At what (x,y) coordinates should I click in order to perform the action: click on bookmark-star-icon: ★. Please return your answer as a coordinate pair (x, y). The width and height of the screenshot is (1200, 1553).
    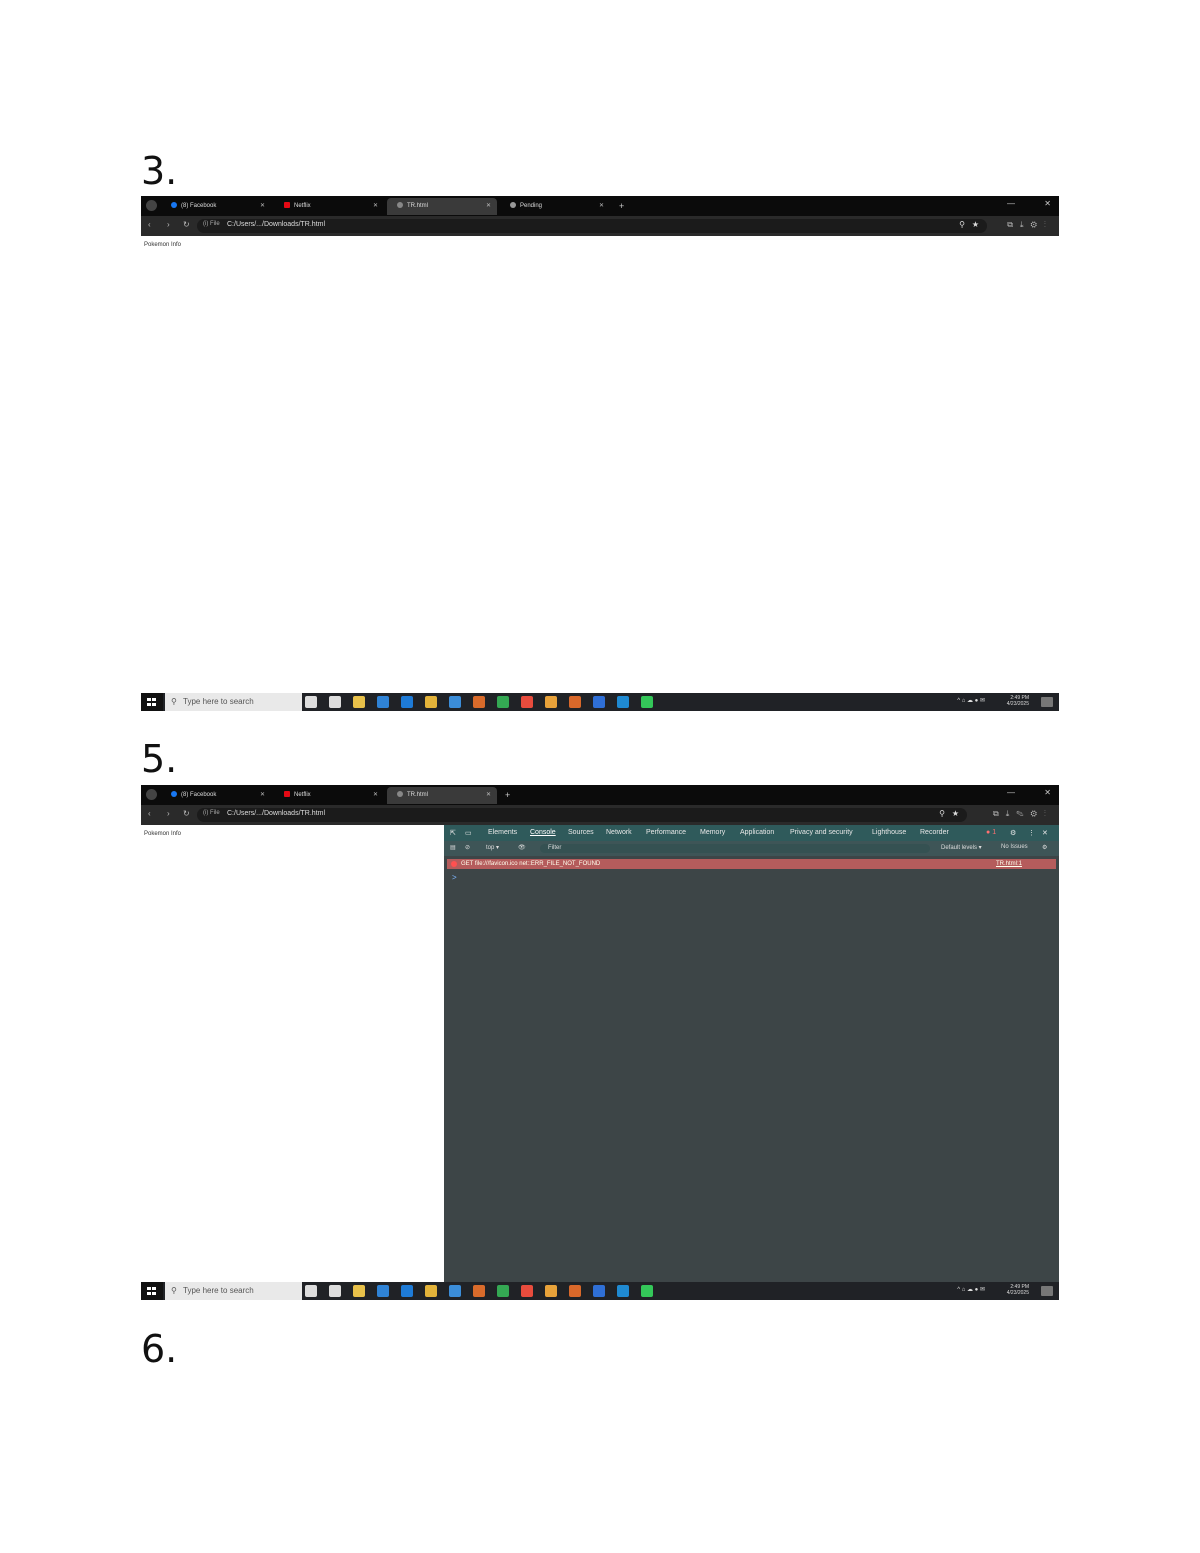
    Looking at the image, I should click on (975, 224).